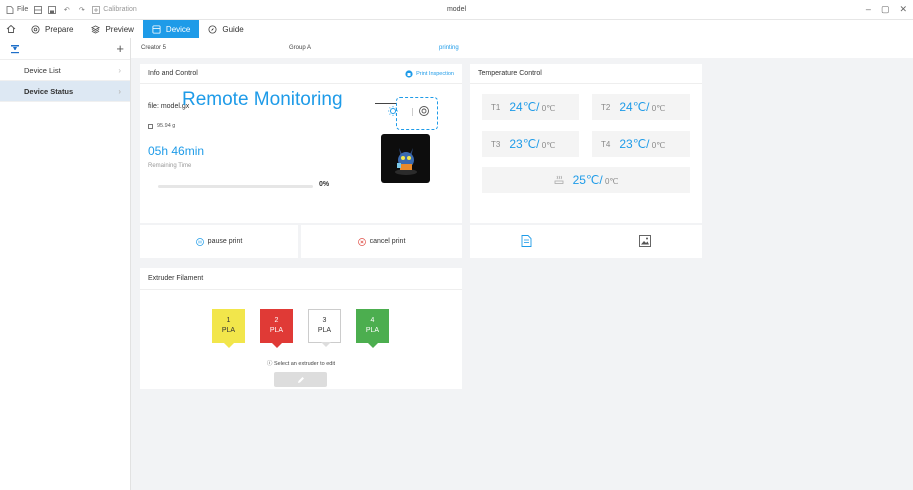 The height and width of the screenshot is (490, 913). I want to click on sidebar-item-label: Device List, so click(42, 70).